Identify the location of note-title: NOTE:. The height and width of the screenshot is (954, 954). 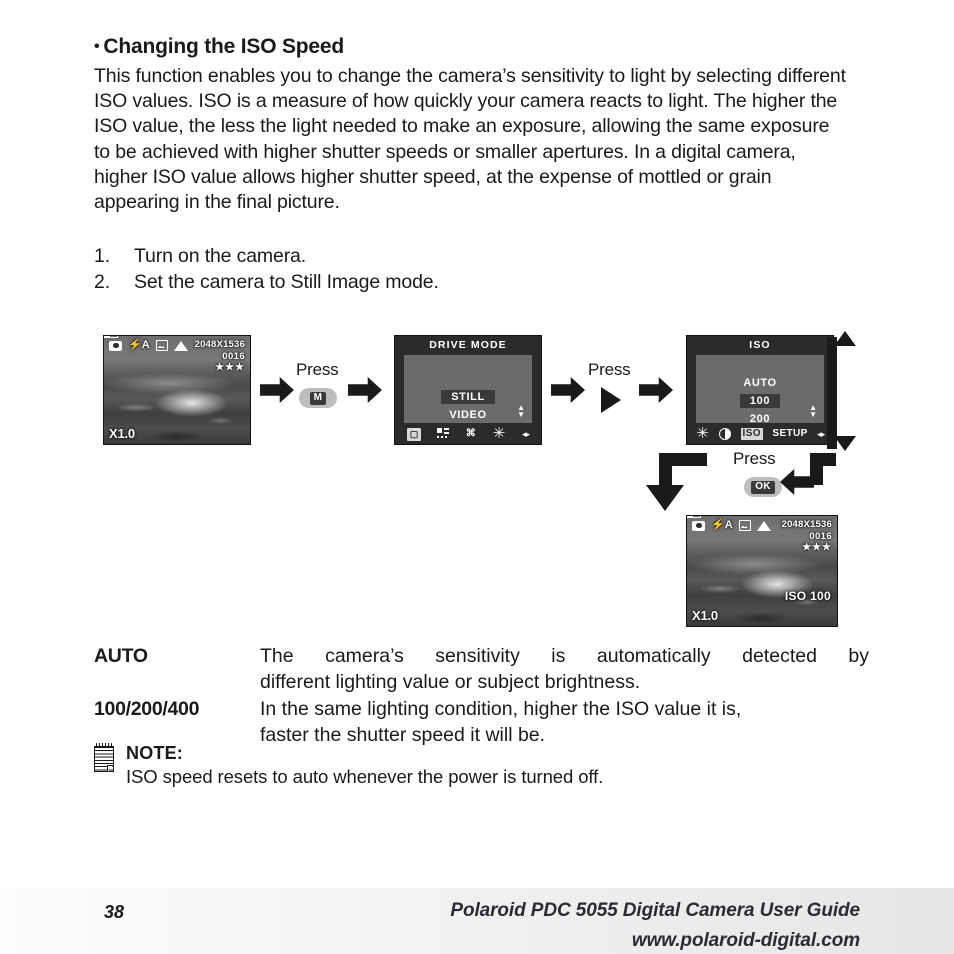
(154, 753).